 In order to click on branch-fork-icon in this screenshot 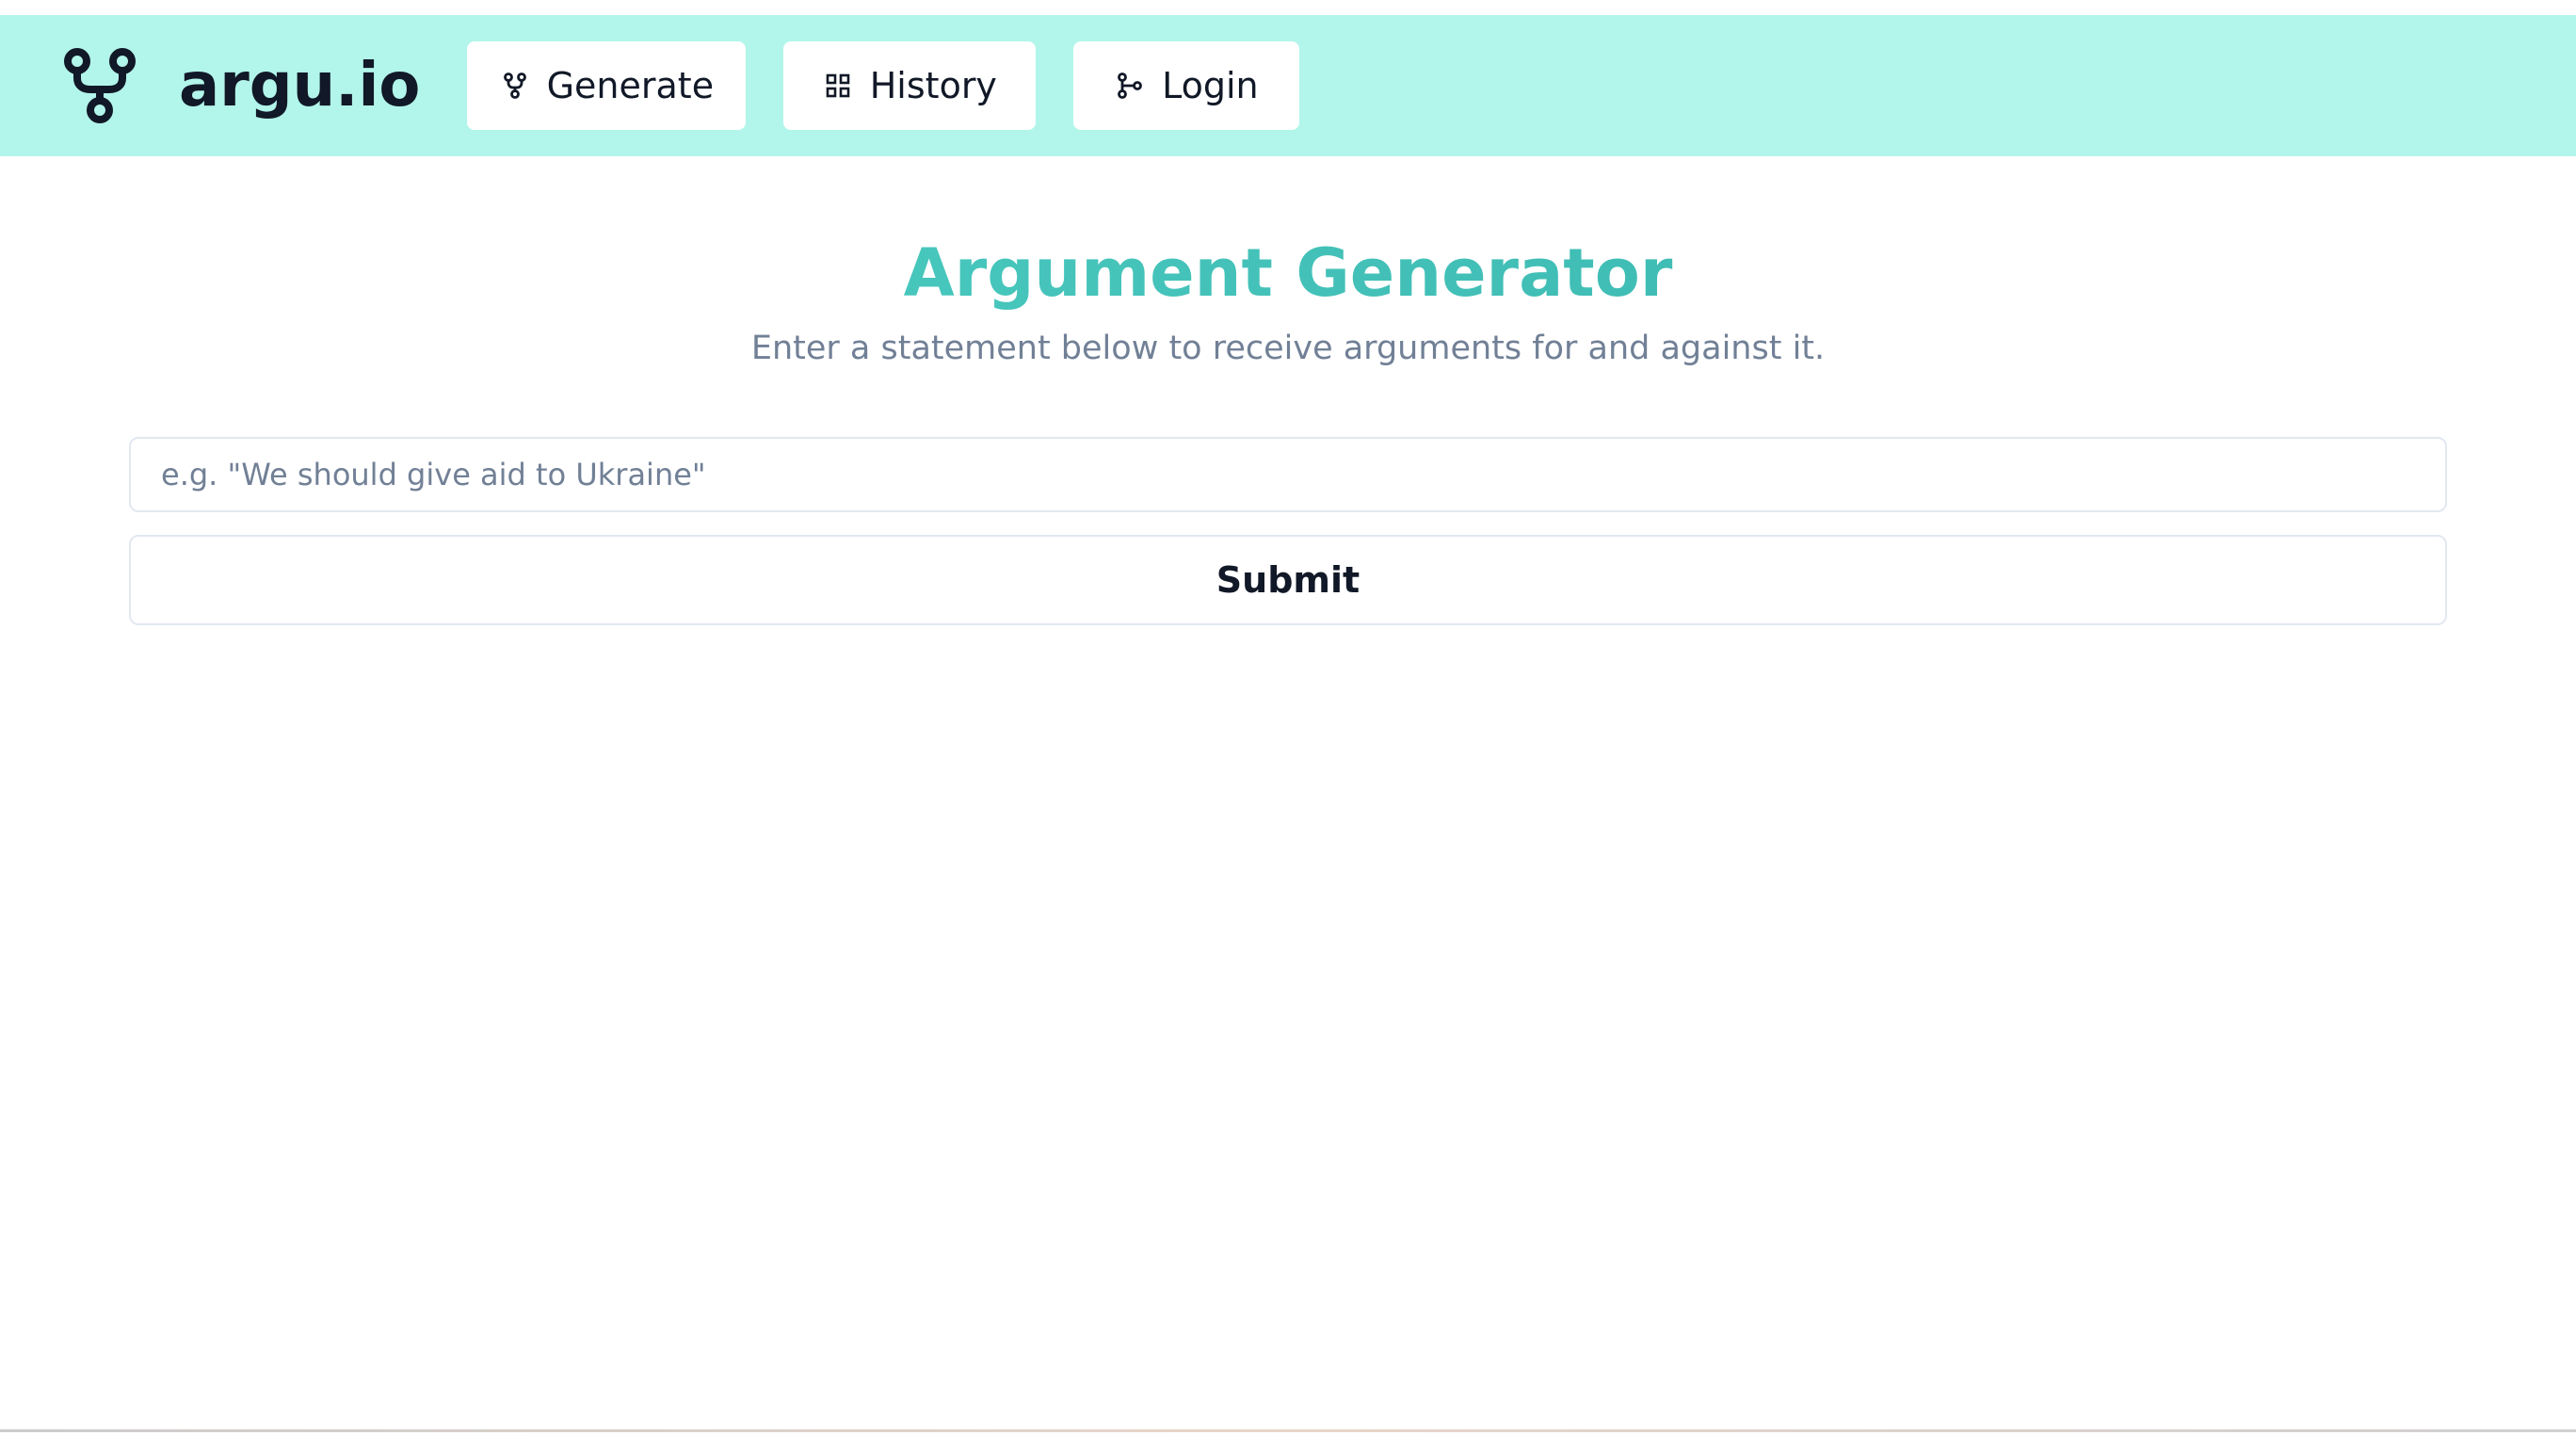, I will do `click(99, 85)`.